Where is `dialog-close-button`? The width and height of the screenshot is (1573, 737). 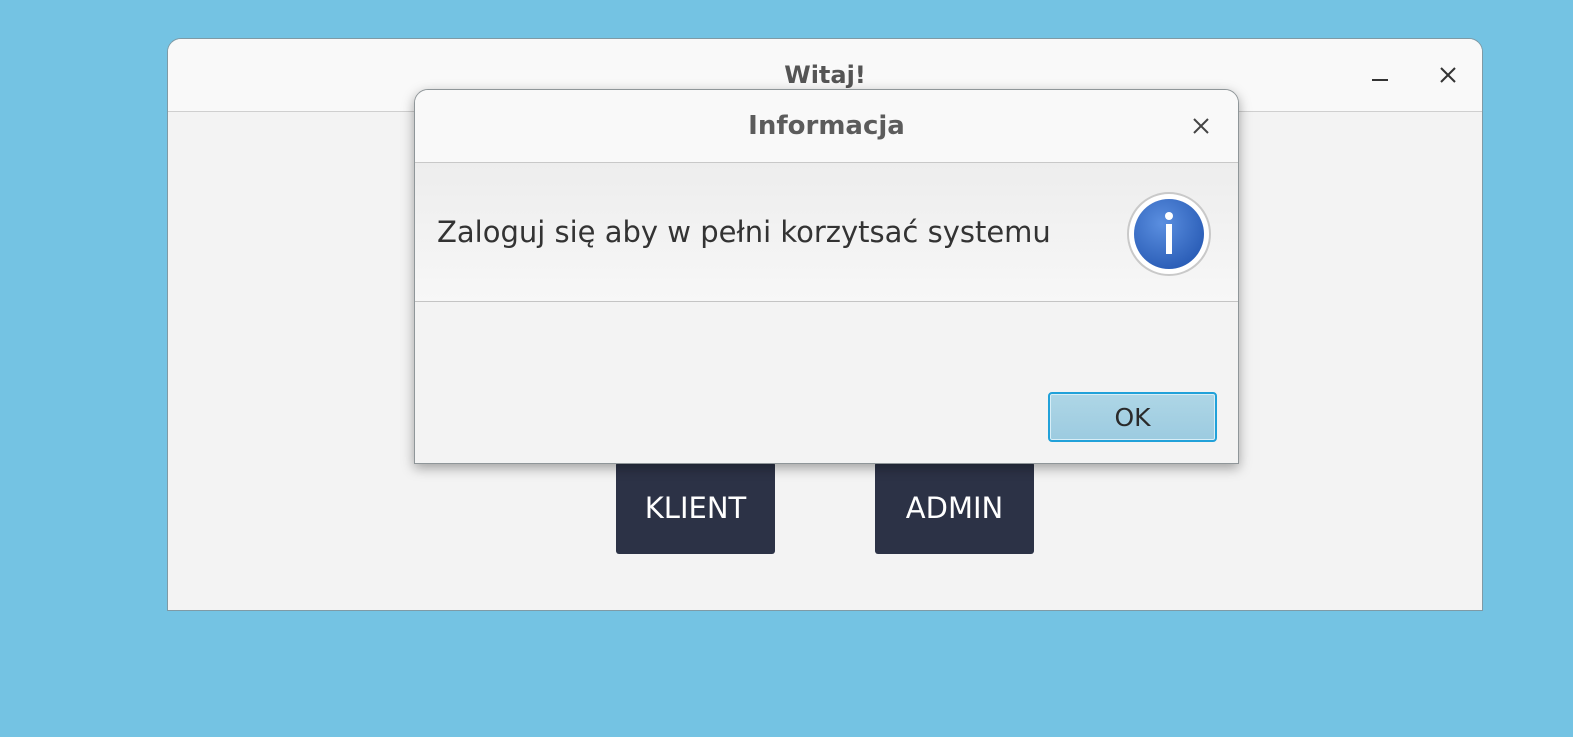 dialog-close-button is located at coordinates (1201, 126).